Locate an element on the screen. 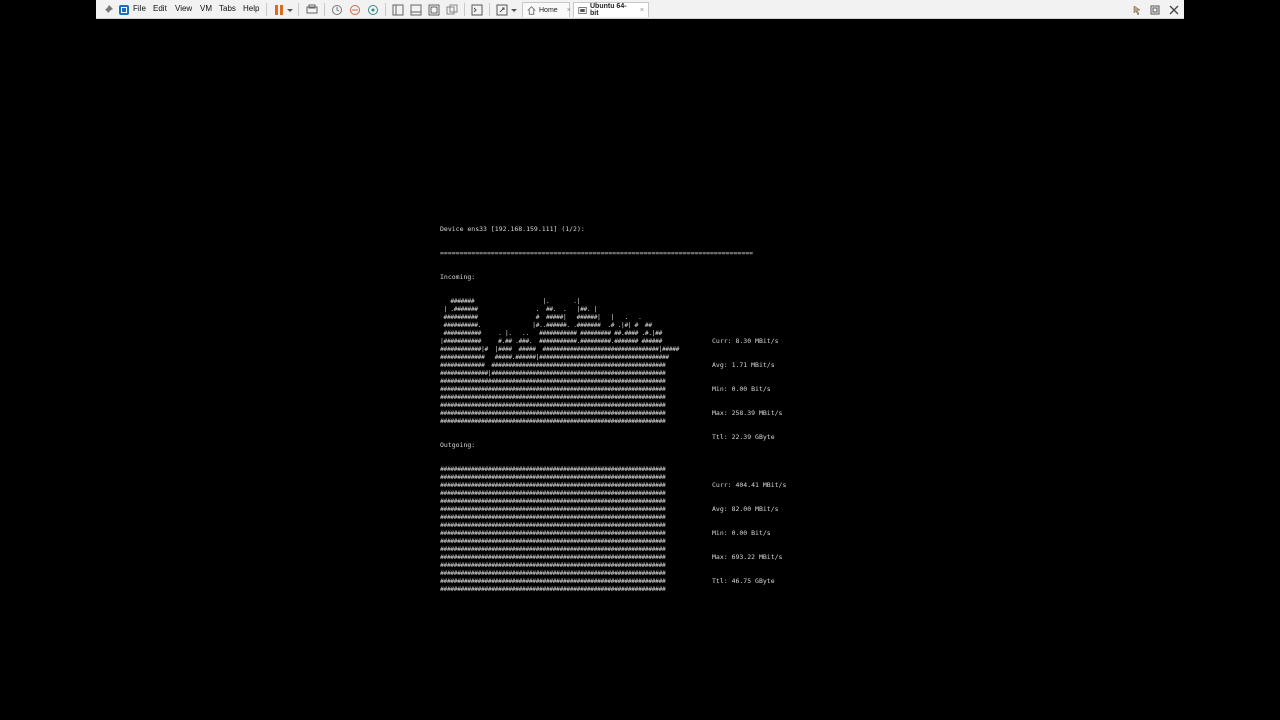  menu-help: Help is located at coordinates (251, 8).